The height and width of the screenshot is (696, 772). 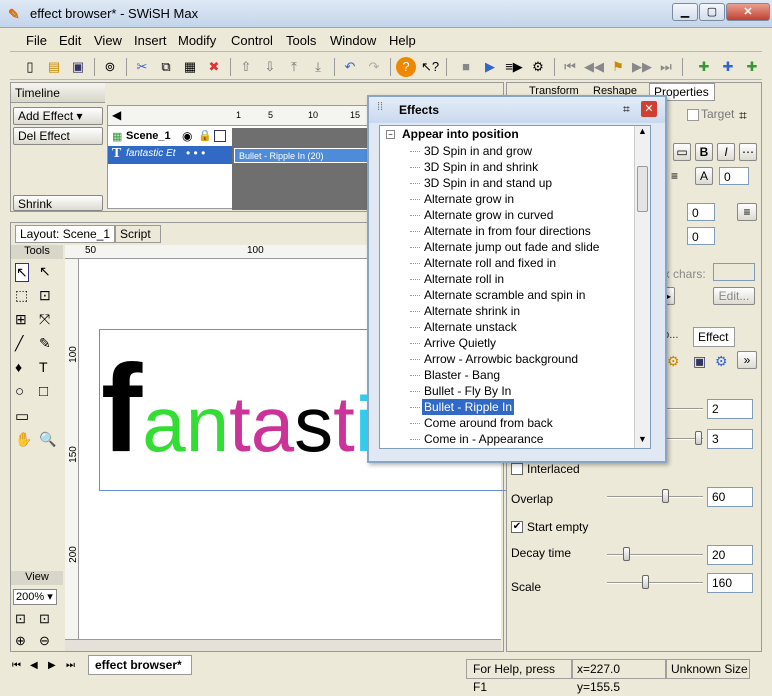 I want to click on effect-item: Alternate roll and fixed in, so click(x=490, y=263).